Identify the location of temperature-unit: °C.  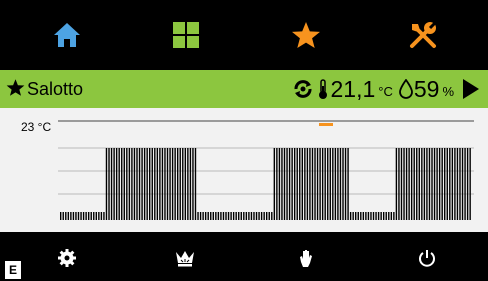
(385, 91).